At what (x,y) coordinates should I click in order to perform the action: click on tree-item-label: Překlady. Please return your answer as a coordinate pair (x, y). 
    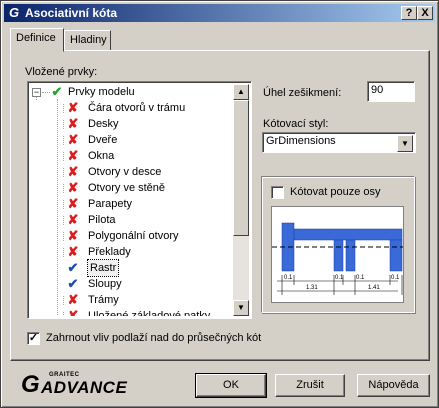
    Looking at the image, I should click on (109, 252).